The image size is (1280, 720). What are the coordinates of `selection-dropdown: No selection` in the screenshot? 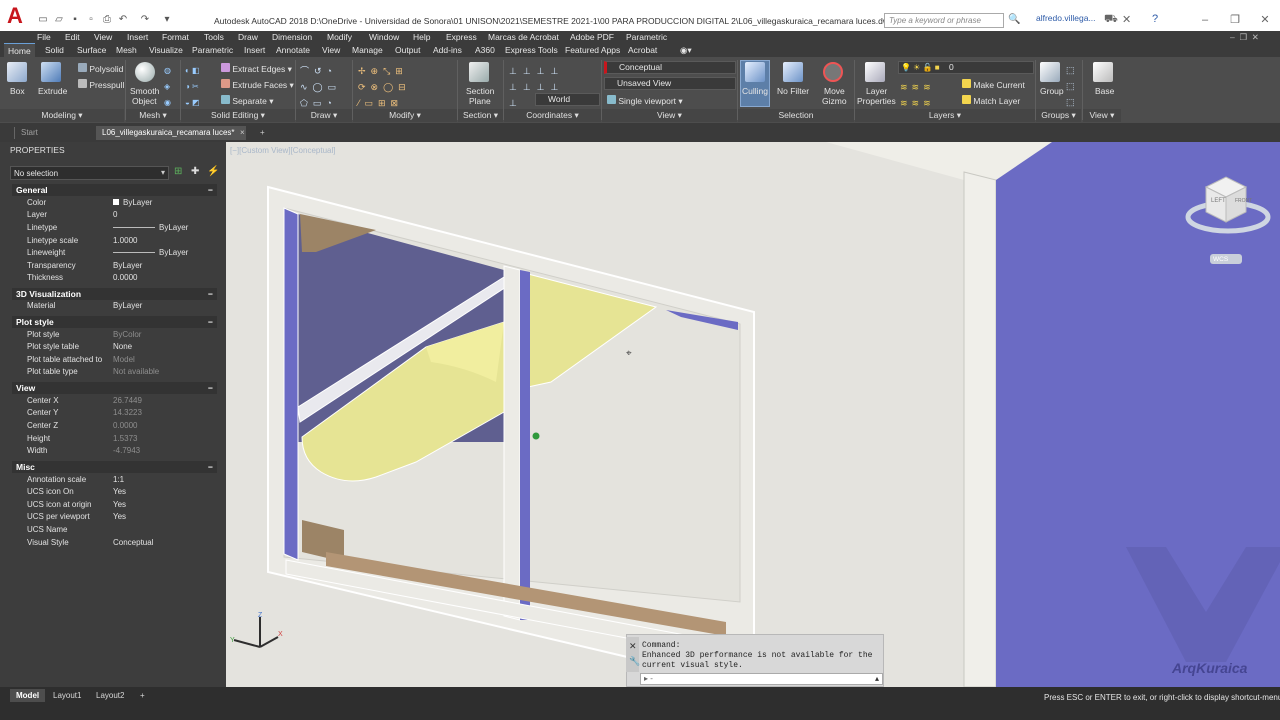 It's located at (89, 173).